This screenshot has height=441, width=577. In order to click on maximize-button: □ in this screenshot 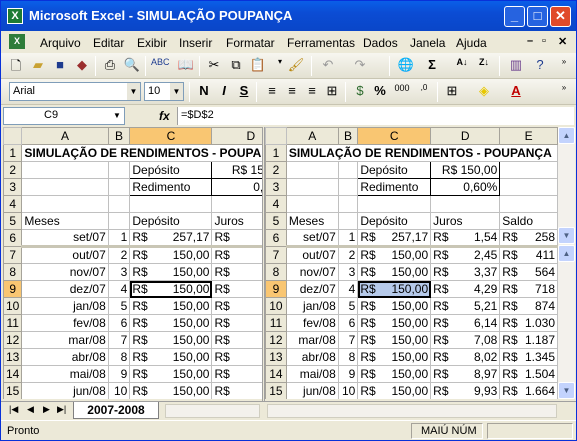, I will do `click(537, 16)`.